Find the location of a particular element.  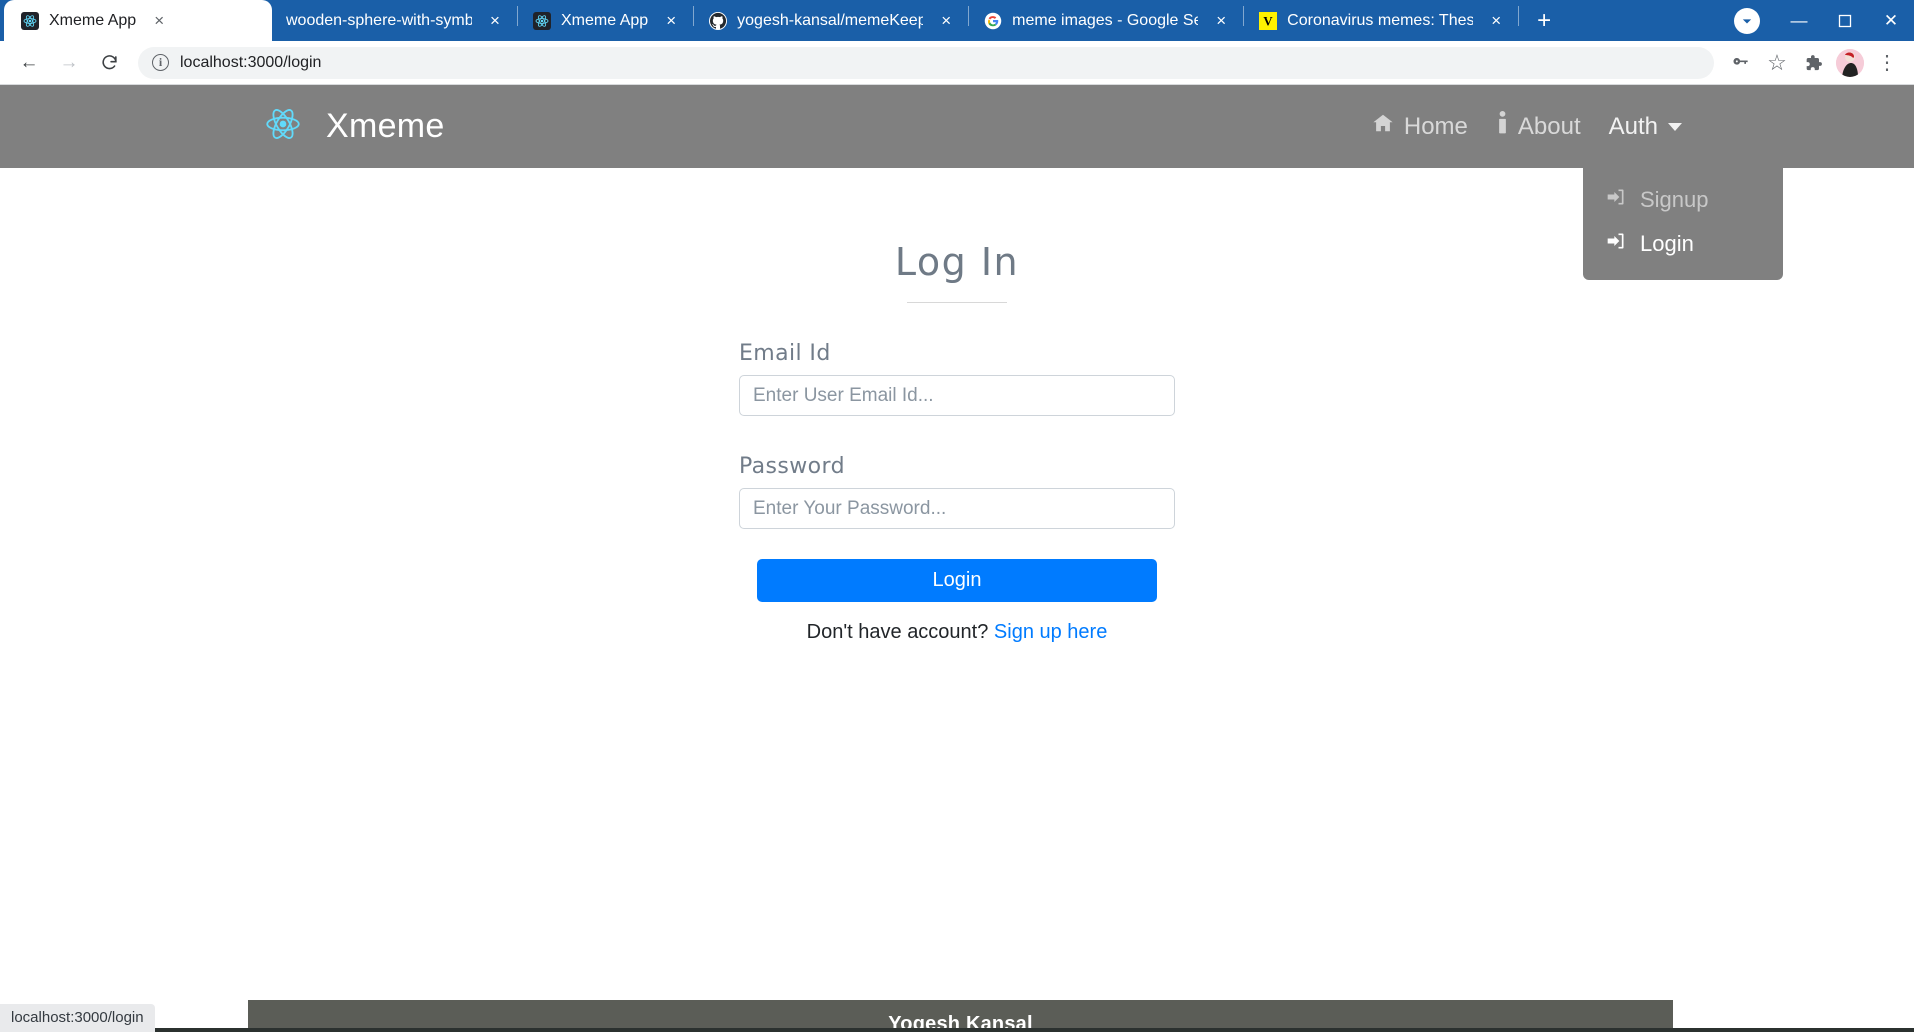

browser-tab-2: wooden-sphere-with-symbo × is located at coordinates (394, 20).